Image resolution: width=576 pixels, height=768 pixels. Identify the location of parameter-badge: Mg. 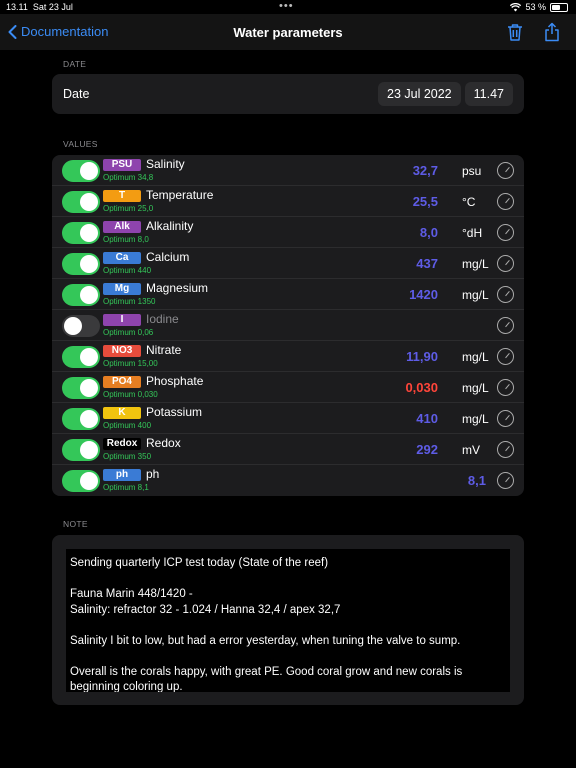
(122, 289).